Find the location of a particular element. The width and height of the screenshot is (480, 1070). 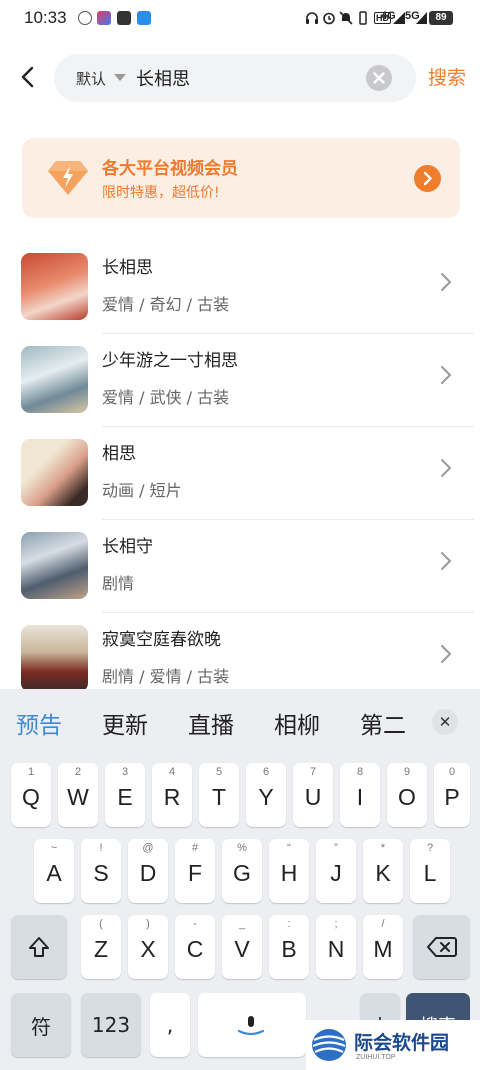

key-e: 3E is located at coordinates (125, 795).